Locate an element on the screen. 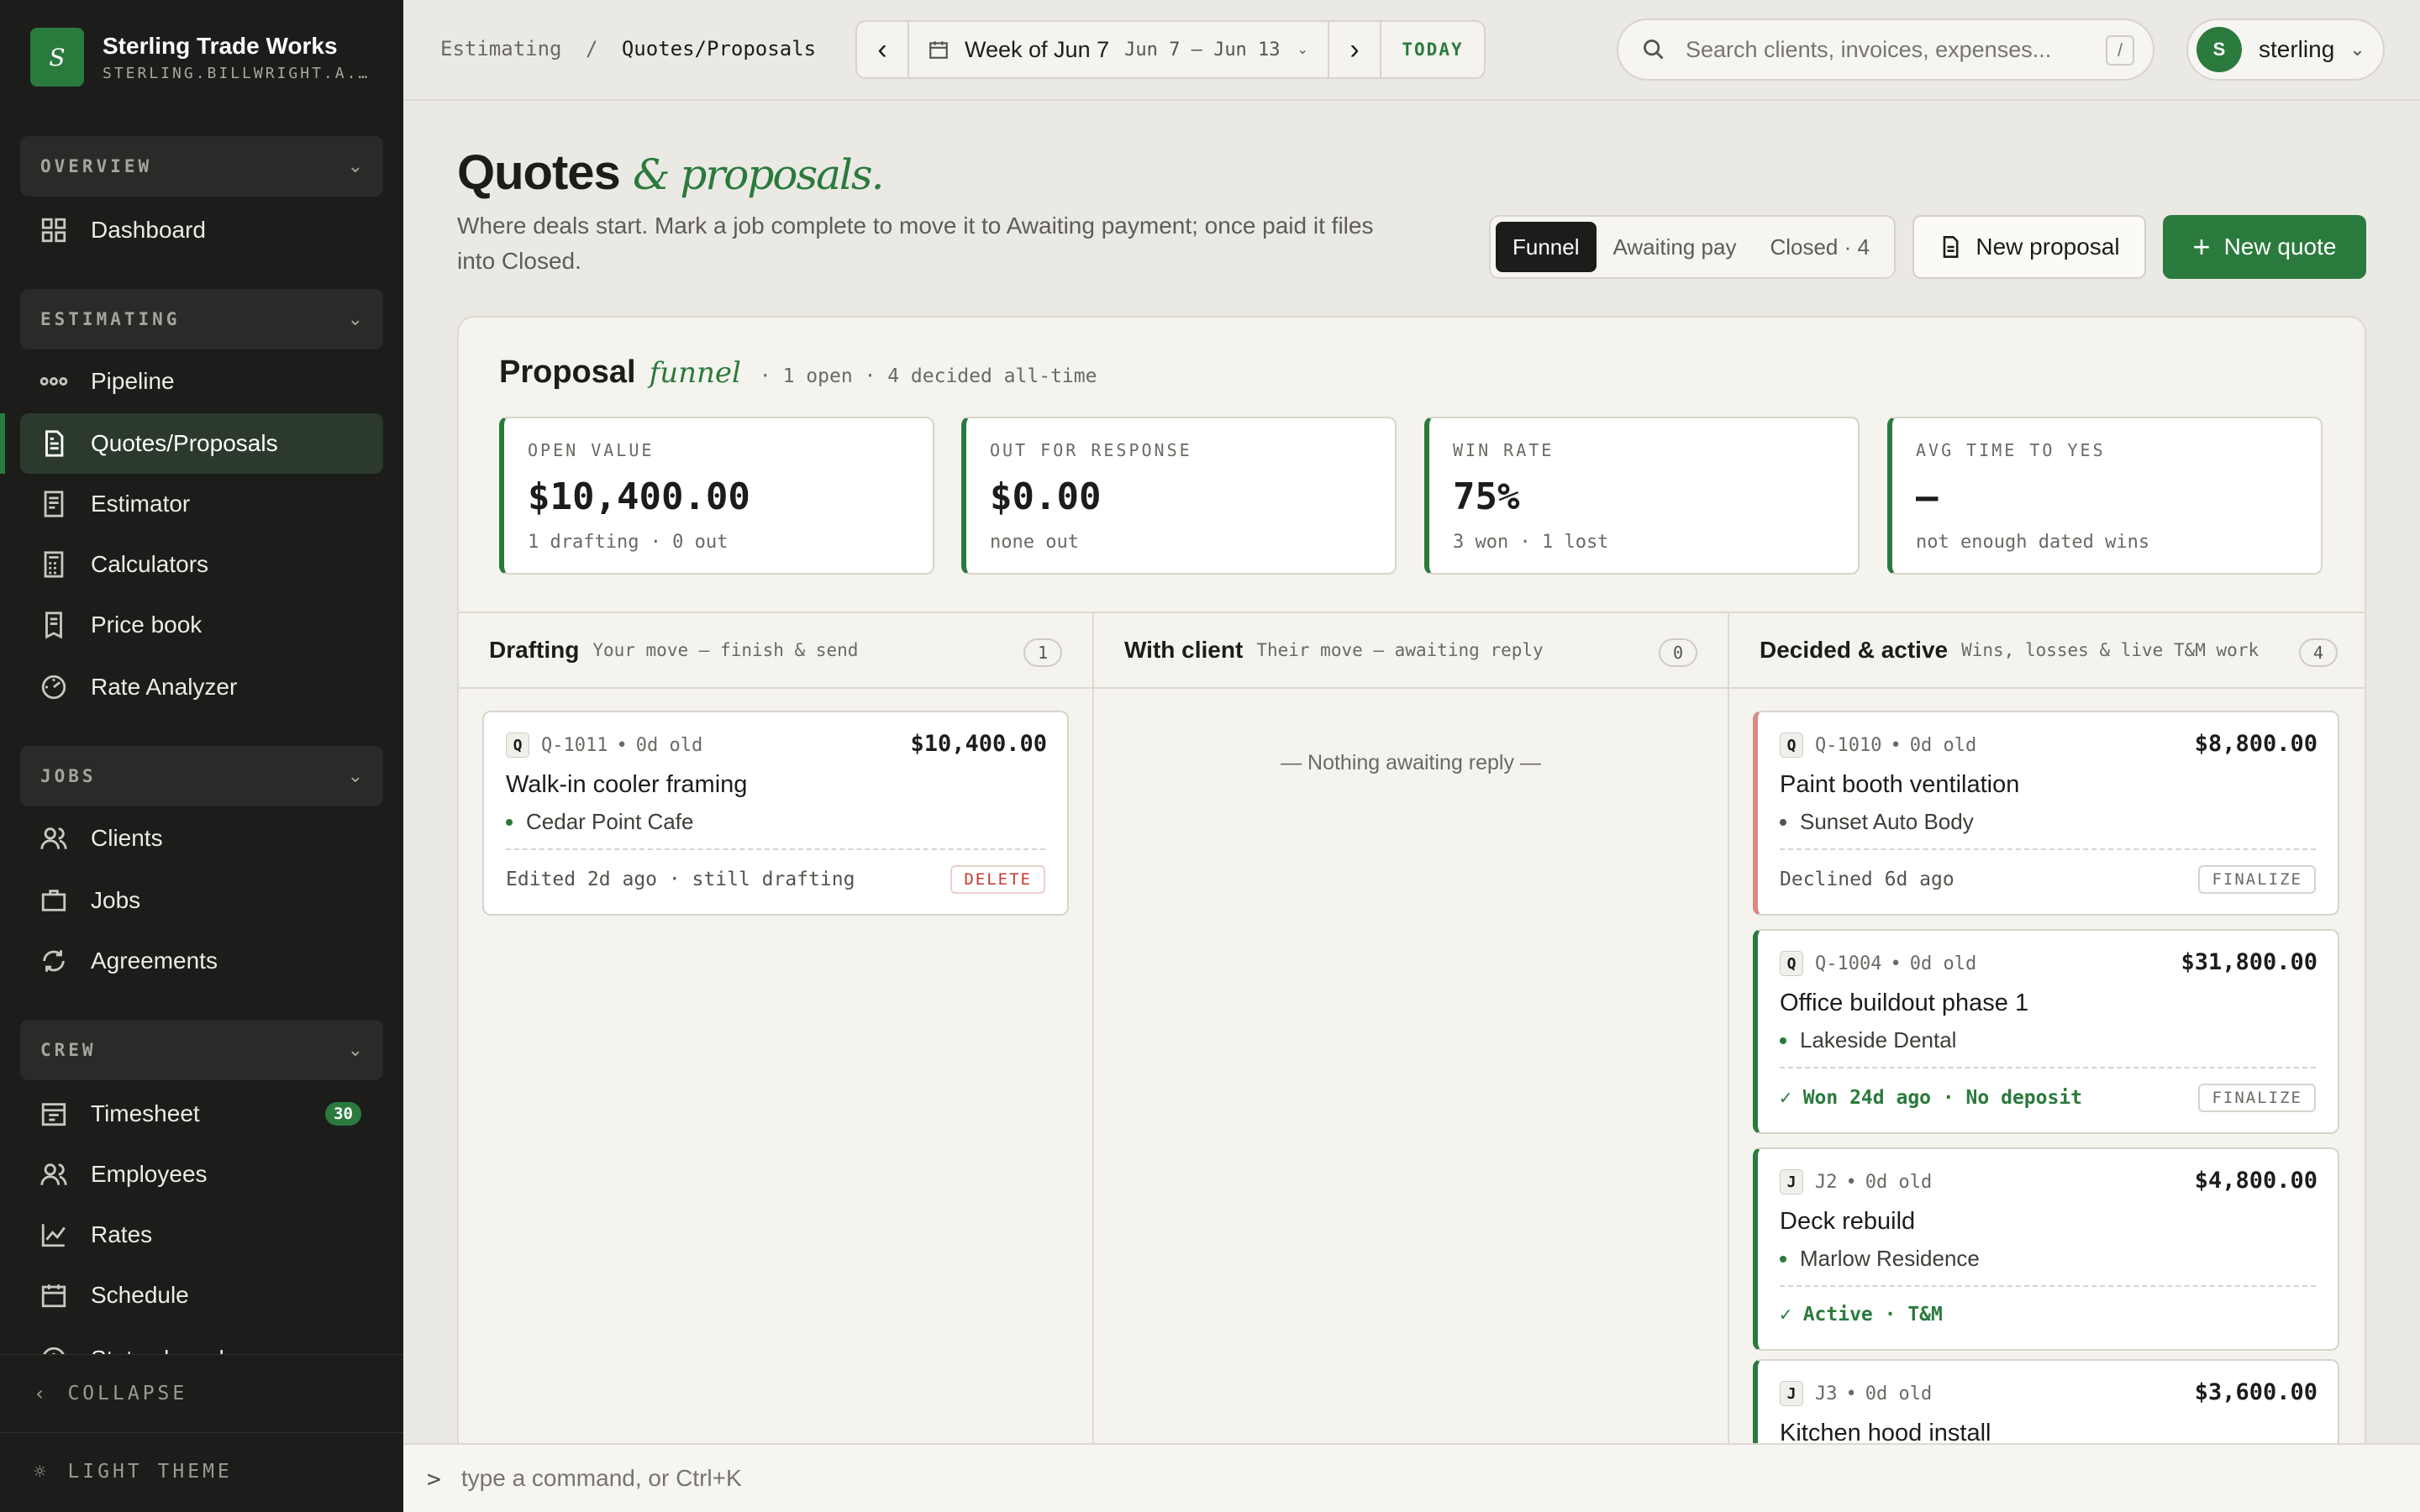  book-icon is located at coordinates (54, 625).